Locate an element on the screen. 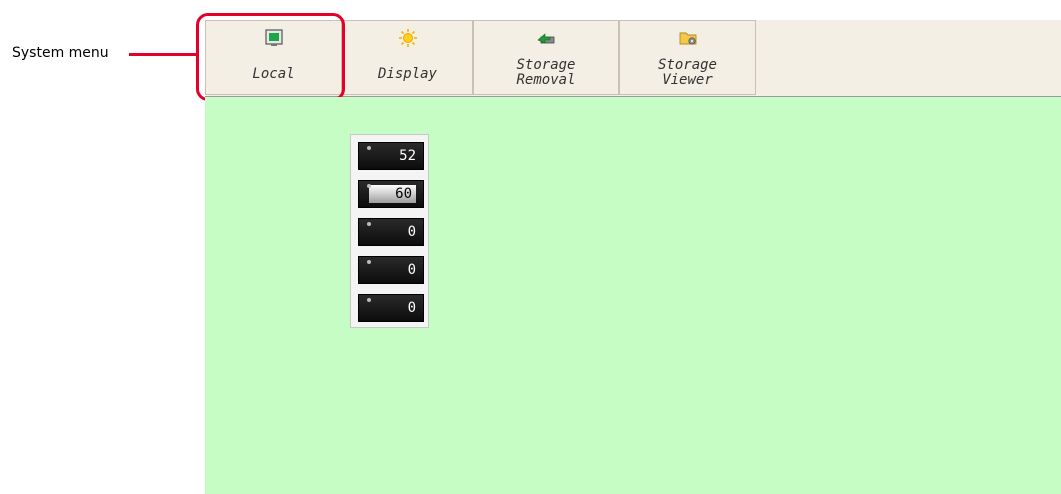 The image size is (1061, 494). storage-removal-label-line2: Removal is located at coordinates (546, 80).